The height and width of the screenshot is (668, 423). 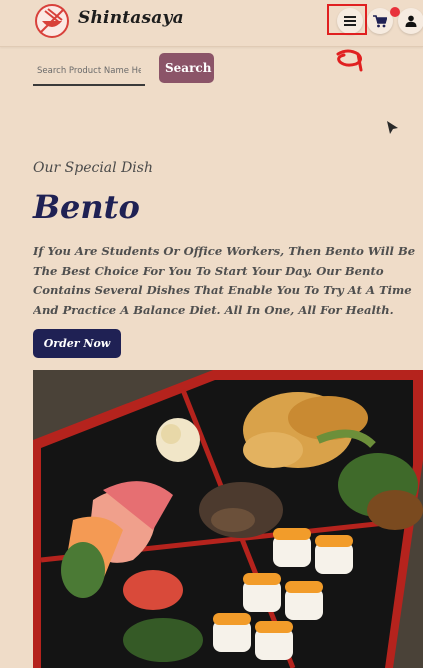 I want to click on menu-highlight-box, so click(x=347, y=19).